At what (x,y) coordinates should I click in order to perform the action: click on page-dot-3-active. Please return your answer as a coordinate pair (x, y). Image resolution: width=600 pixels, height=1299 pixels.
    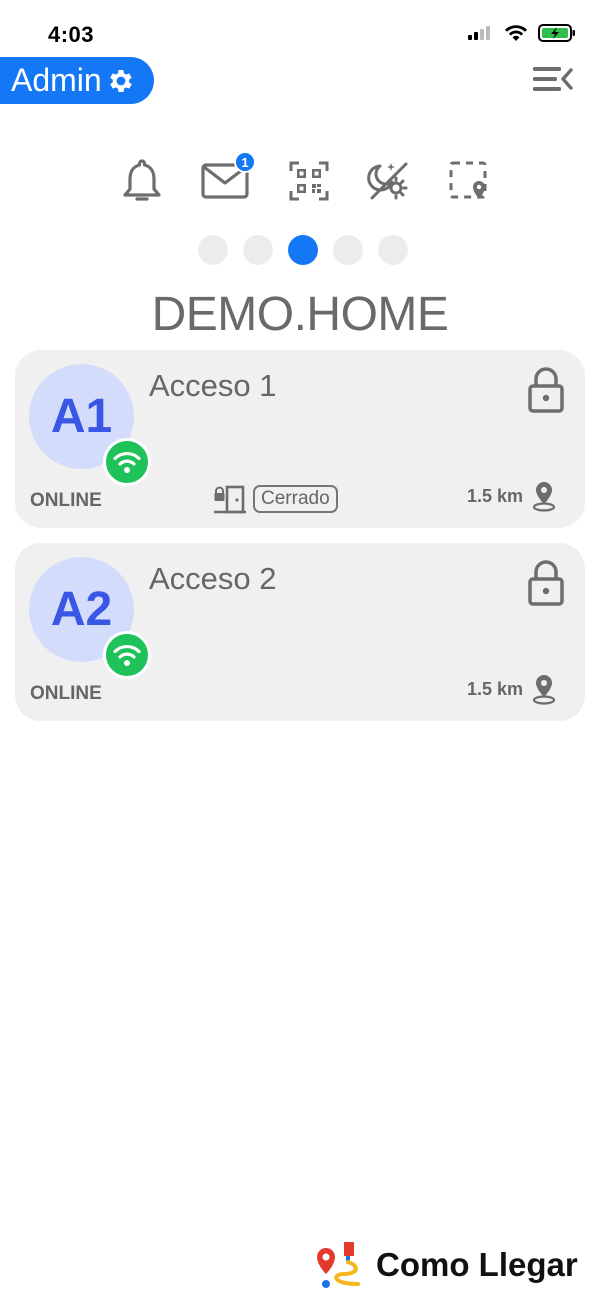
    Looking at the image, I should click on (303, 250).